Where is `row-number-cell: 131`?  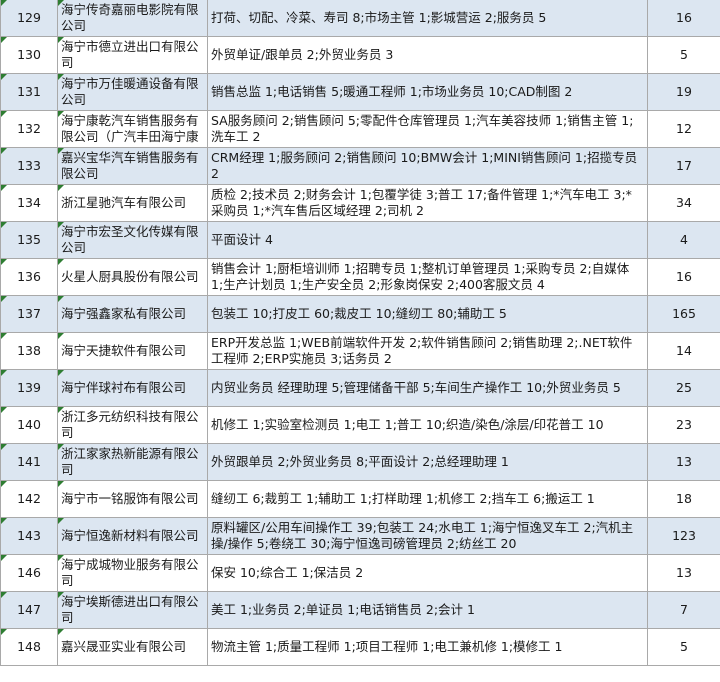 row-number-cell: 131 is located at coordinates (29, 92).